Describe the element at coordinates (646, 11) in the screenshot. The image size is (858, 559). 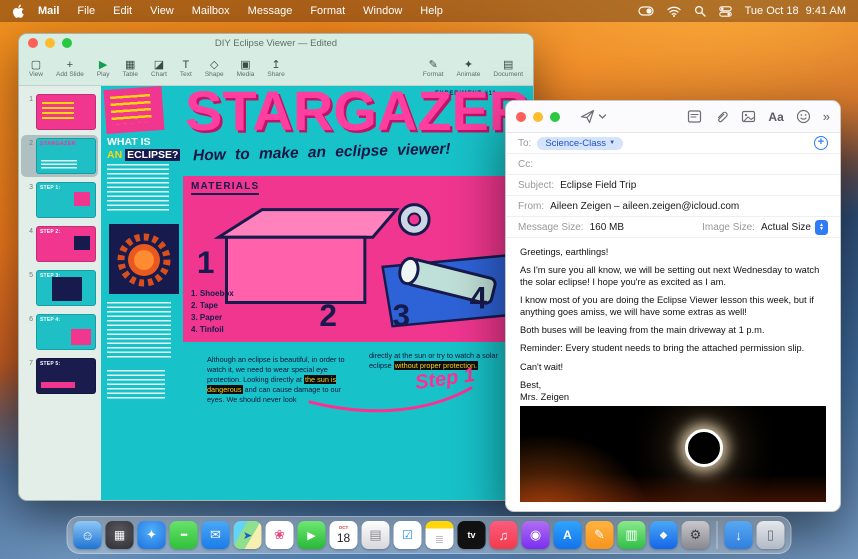
I see `toggle-icon` at that location.